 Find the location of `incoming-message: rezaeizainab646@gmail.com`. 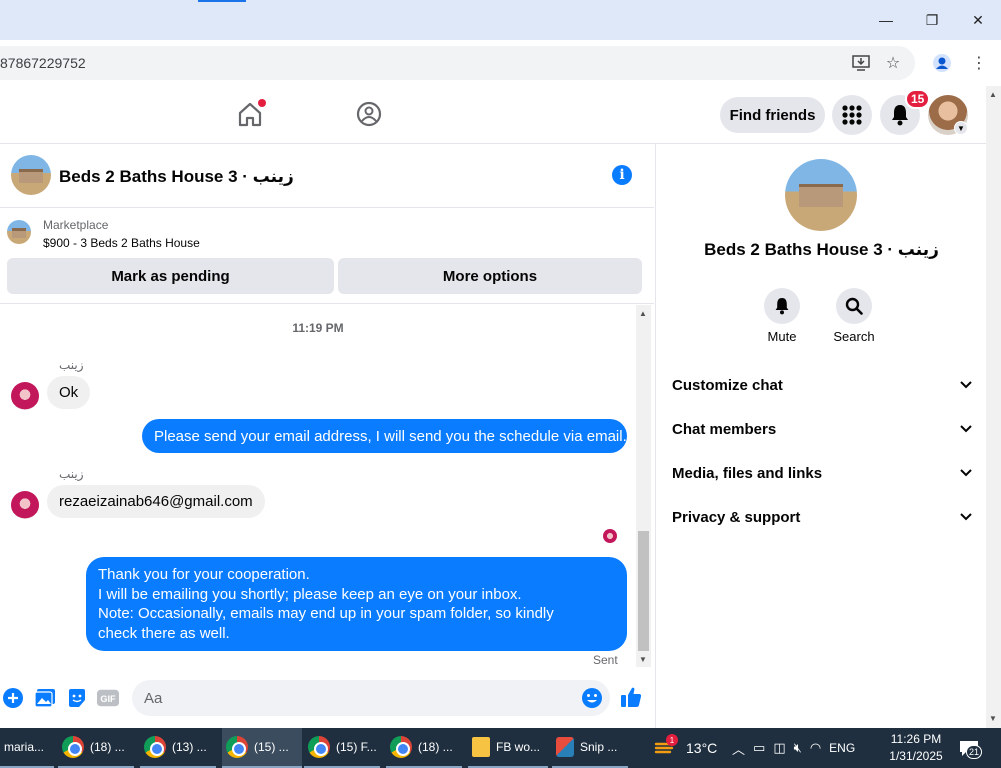

incoming-message: rezaeizainab646@gmail.com is located at coordinates (156, 501).